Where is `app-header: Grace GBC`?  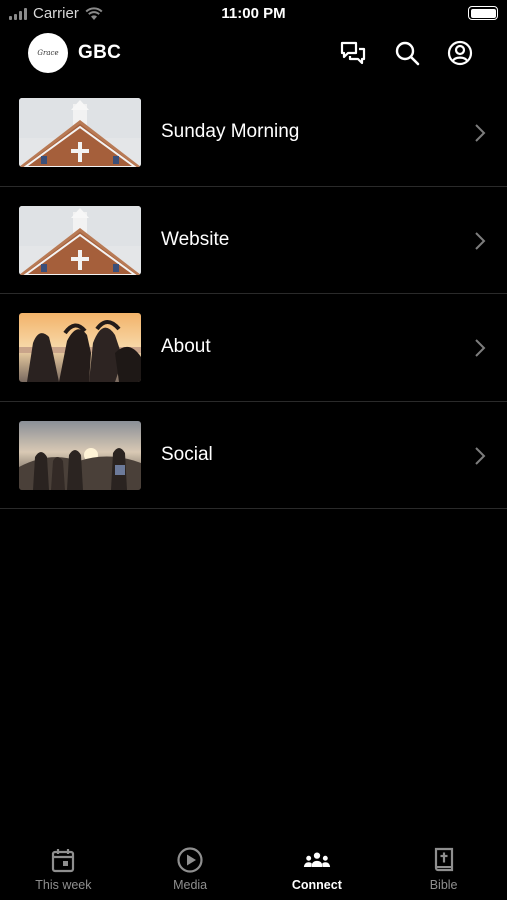 app-header: Grace GBC is located at coordinates (253, 53).